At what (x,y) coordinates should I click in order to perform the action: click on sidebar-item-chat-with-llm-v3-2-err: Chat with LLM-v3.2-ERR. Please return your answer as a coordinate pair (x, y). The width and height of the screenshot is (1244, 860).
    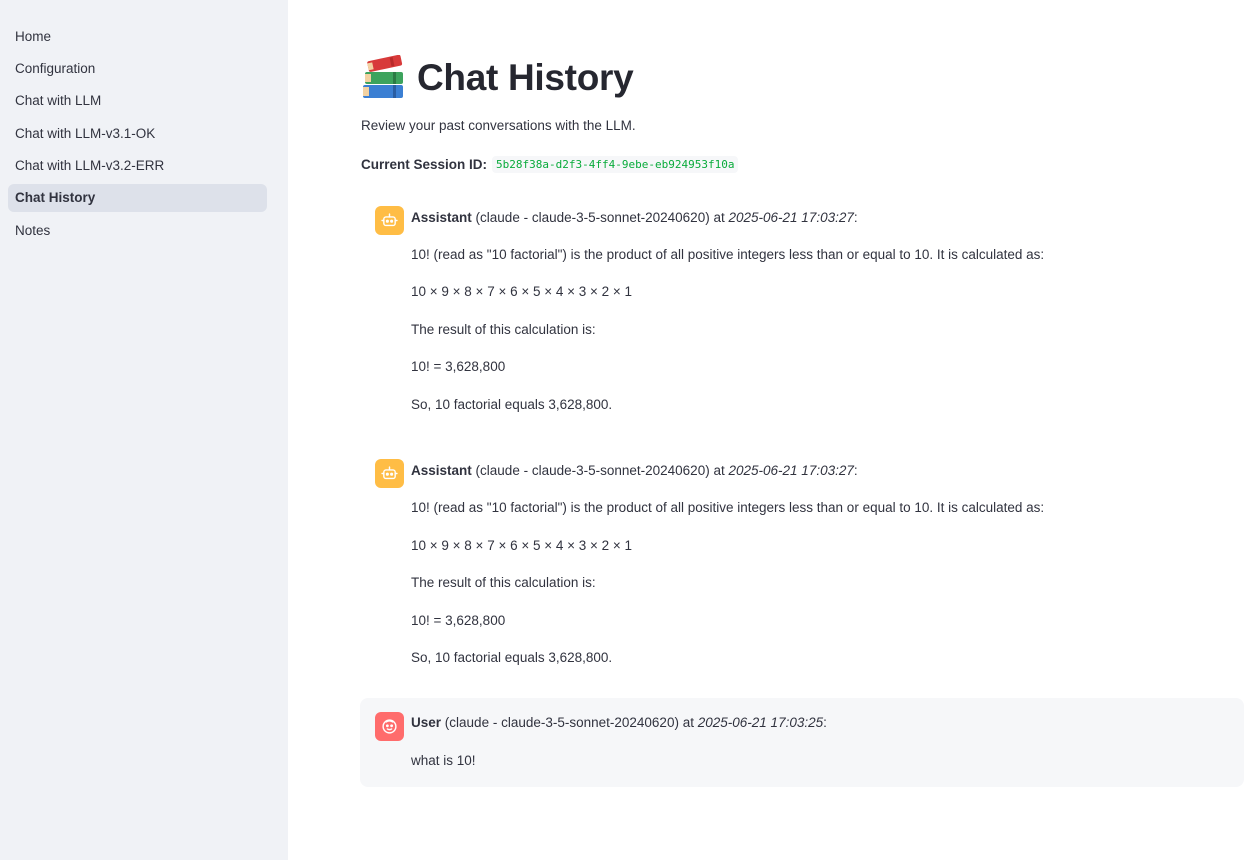
    Looking at the image, I should click on (137, 166).